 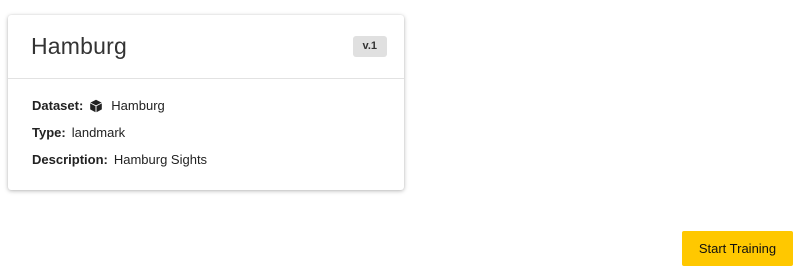 What do you see at coordinates (58, 105) in the screenshot?
I see `dataset-label: Dataset:` at bounding box center [58, 105].